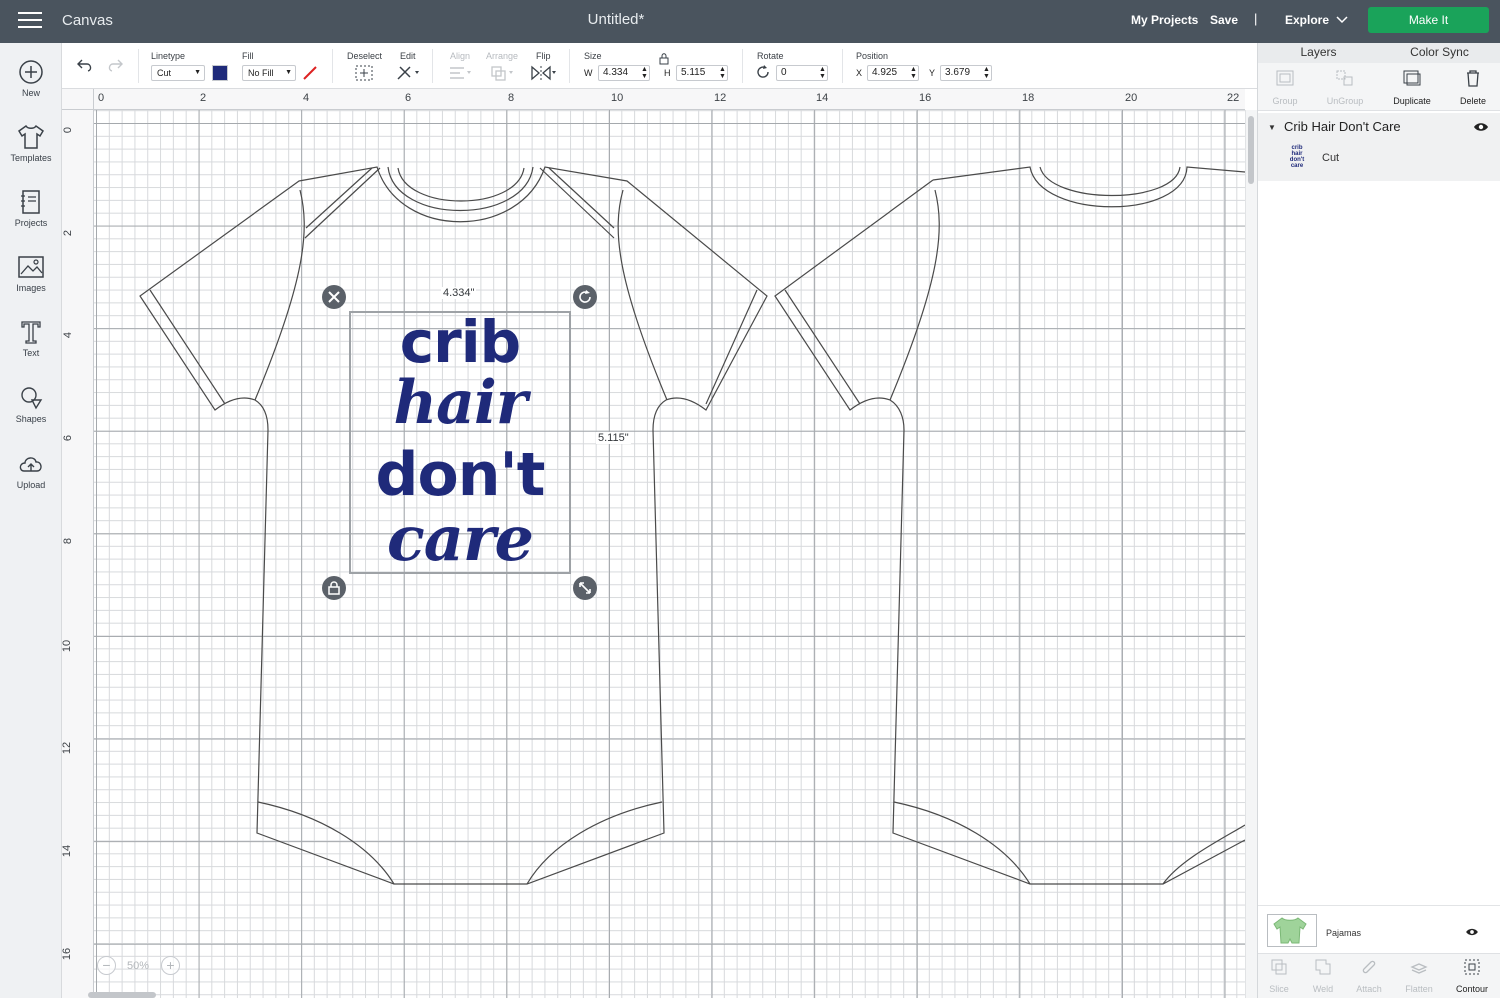 The width and height of the screenshot is (1500, 998). I want to click on sidebar-item-new: New, so click(31, 89).